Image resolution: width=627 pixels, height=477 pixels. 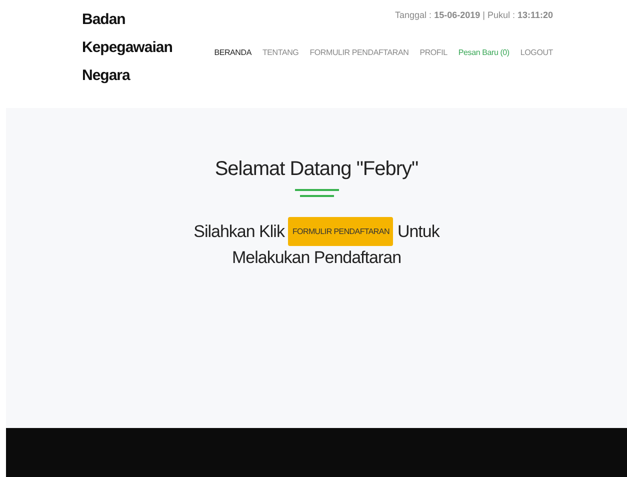 What do you see at coordinates (233, 52) in the screenshot?
I see `nav-link: BERANDA` at bounding box center [233, 52].